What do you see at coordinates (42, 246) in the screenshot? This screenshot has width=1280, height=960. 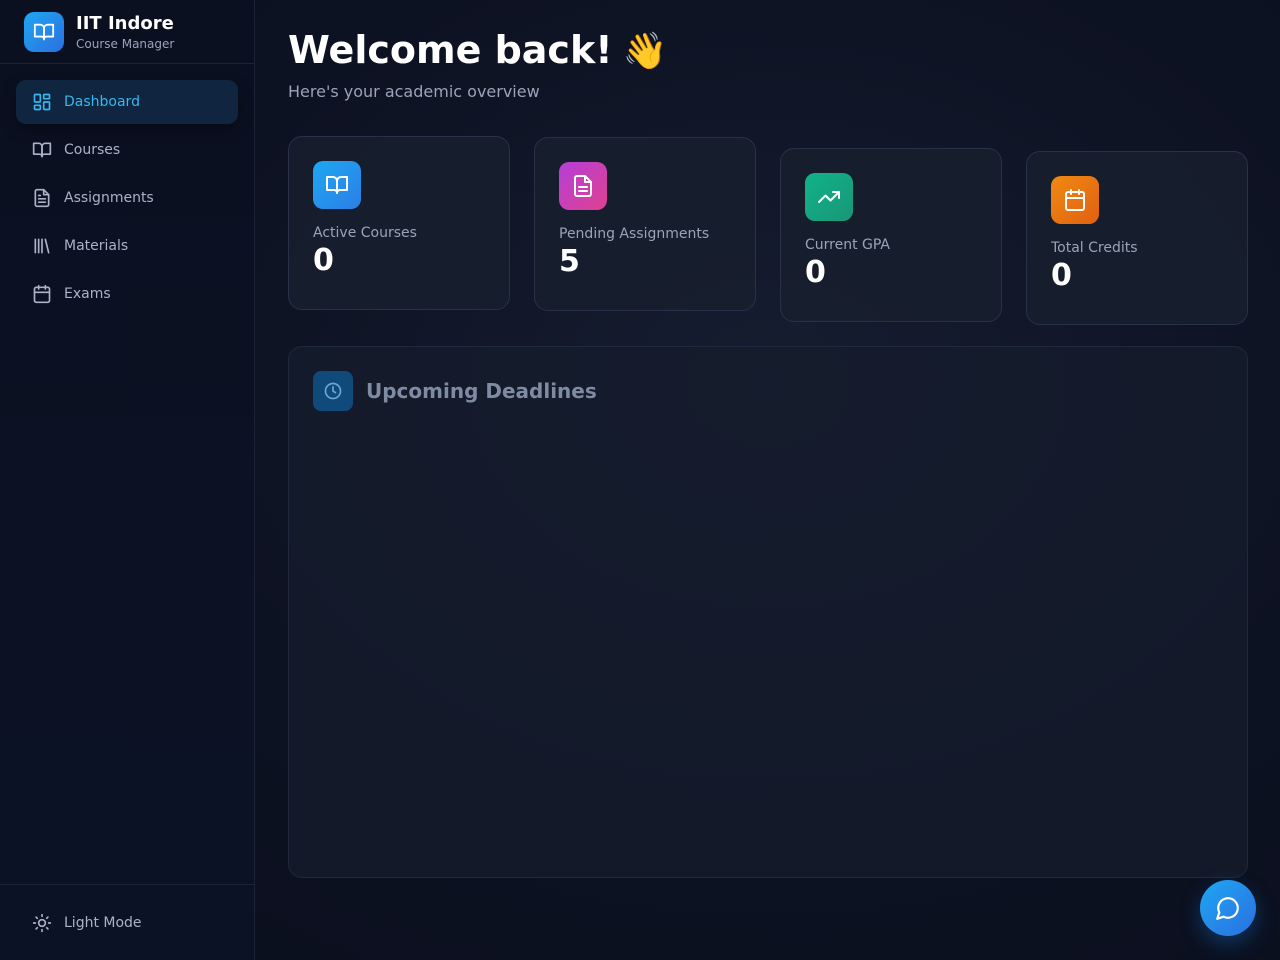 I see `library-icon` at bounding box center [42, 246].